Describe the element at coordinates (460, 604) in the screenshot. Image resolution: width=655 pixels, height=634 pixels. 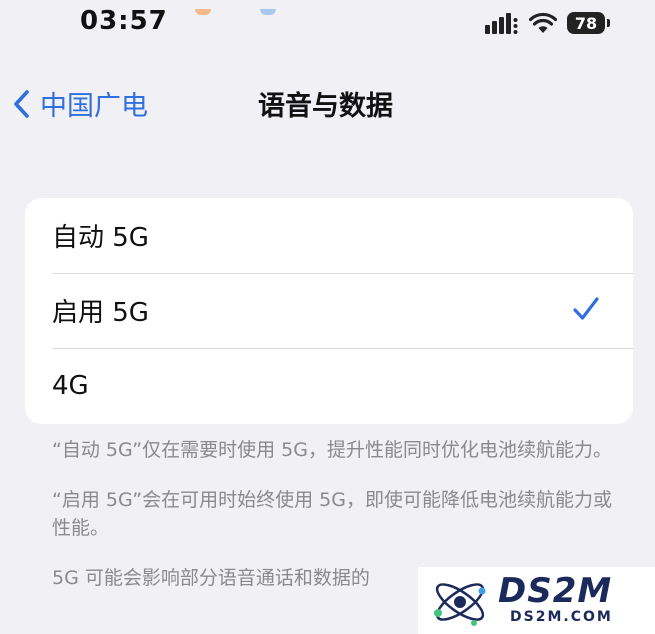
I see `atom-logo-icon` at that location.